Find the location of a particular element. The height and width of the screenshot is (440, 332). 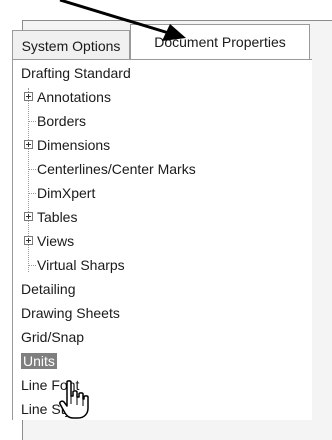

hand-pointer-icon is located at coordinates (74, 399).